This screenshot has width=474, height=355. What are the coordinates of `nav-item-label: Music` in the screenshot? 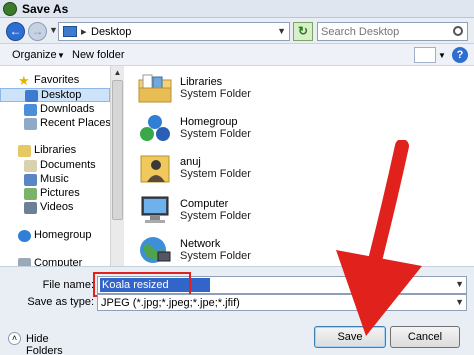 It's located at (54, 179).